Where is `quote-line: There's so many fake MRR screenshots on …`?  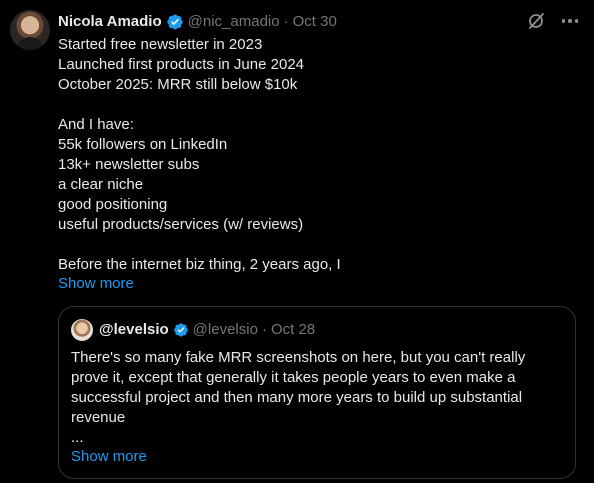 quote-line: There's so many fake MRR screenshots on … is located at coordinates (298, 357).